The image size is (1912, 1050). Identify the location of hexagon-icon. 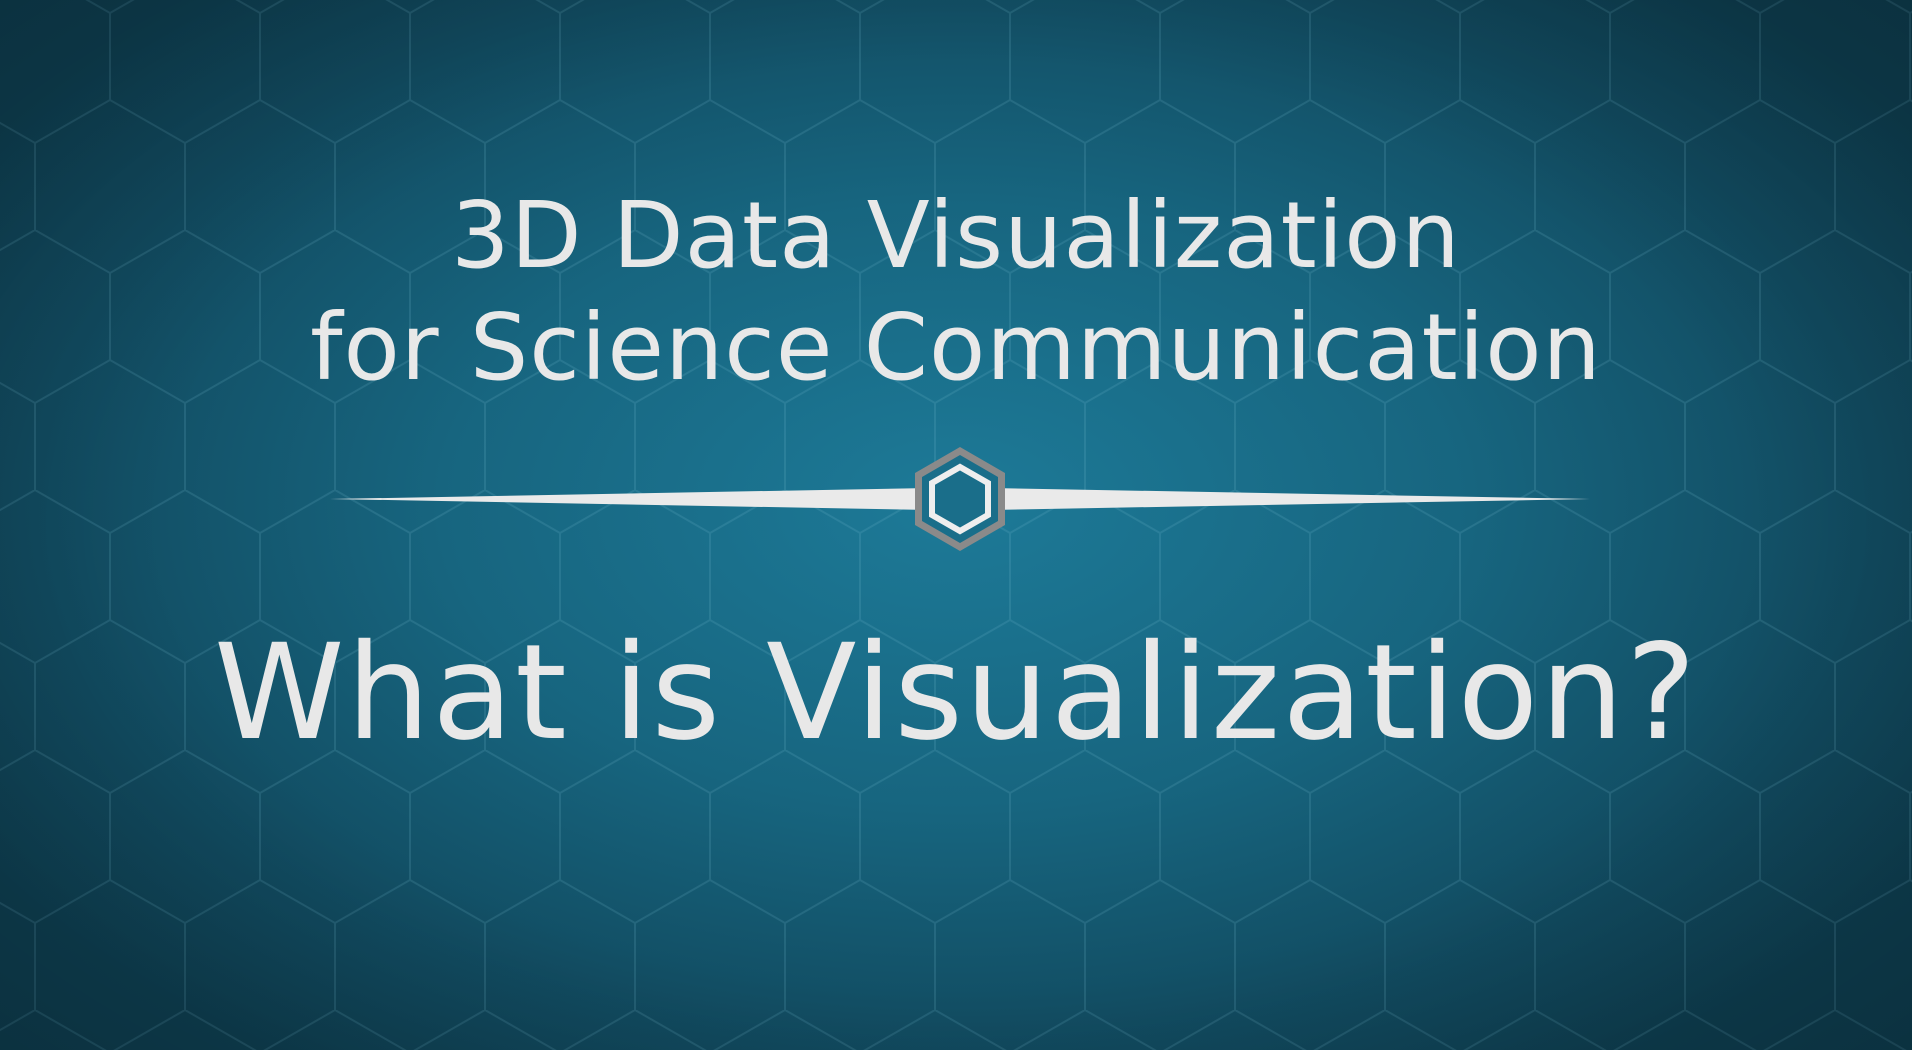
(960, 499).